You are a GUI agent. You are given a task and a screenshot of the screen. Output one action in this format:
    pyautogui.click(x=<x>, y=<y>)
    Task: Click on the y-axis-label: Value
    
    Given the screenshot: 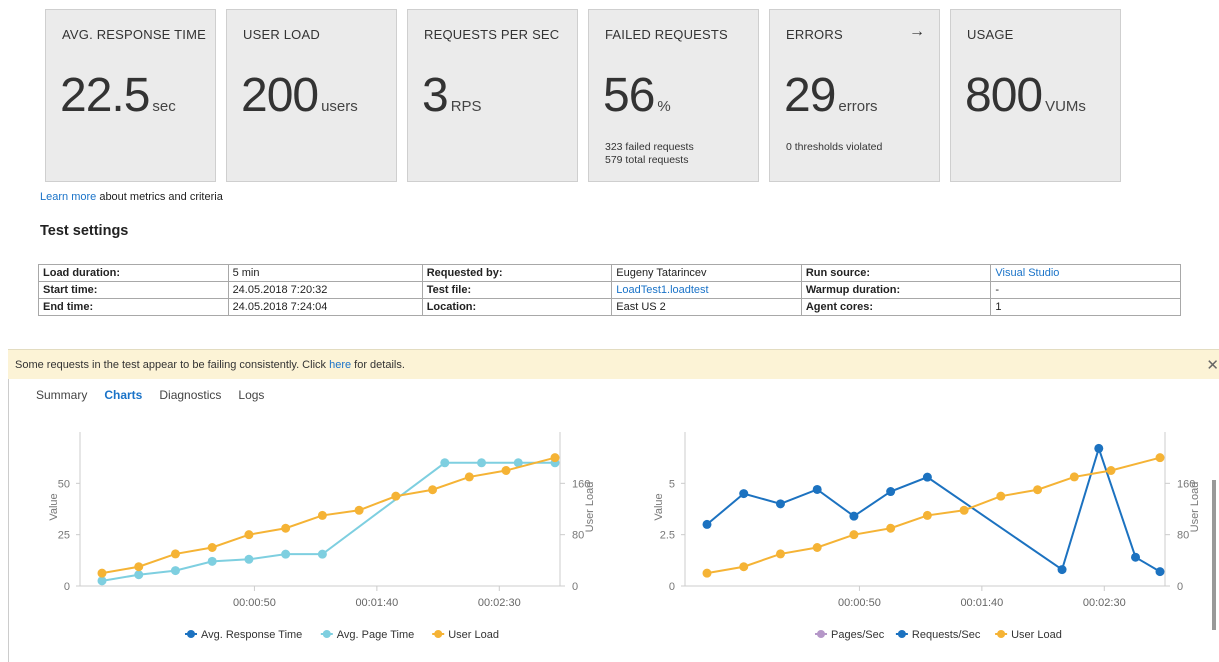 What is the action you would take?
    pyautogui.click(x=659, y=506)
    